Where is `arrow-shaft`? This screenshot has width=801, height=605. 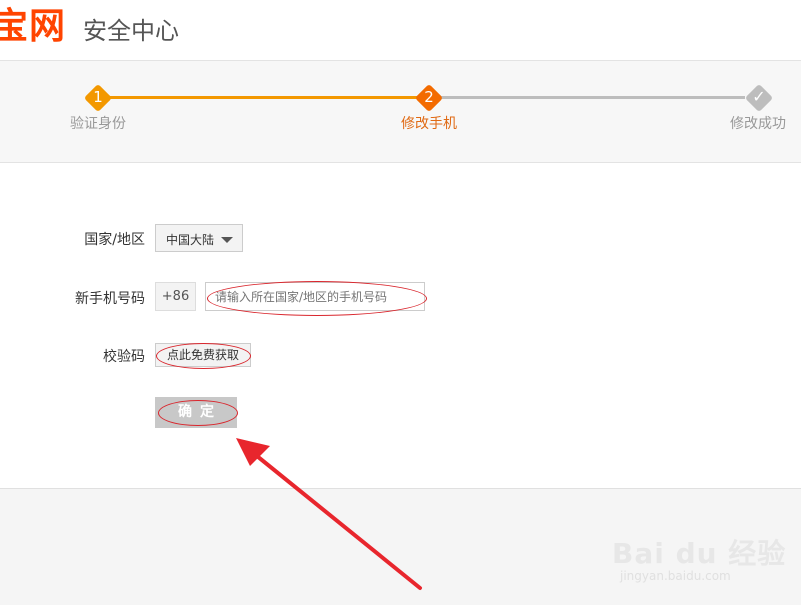
arrow-shaft is located at coordinates (336, 520).